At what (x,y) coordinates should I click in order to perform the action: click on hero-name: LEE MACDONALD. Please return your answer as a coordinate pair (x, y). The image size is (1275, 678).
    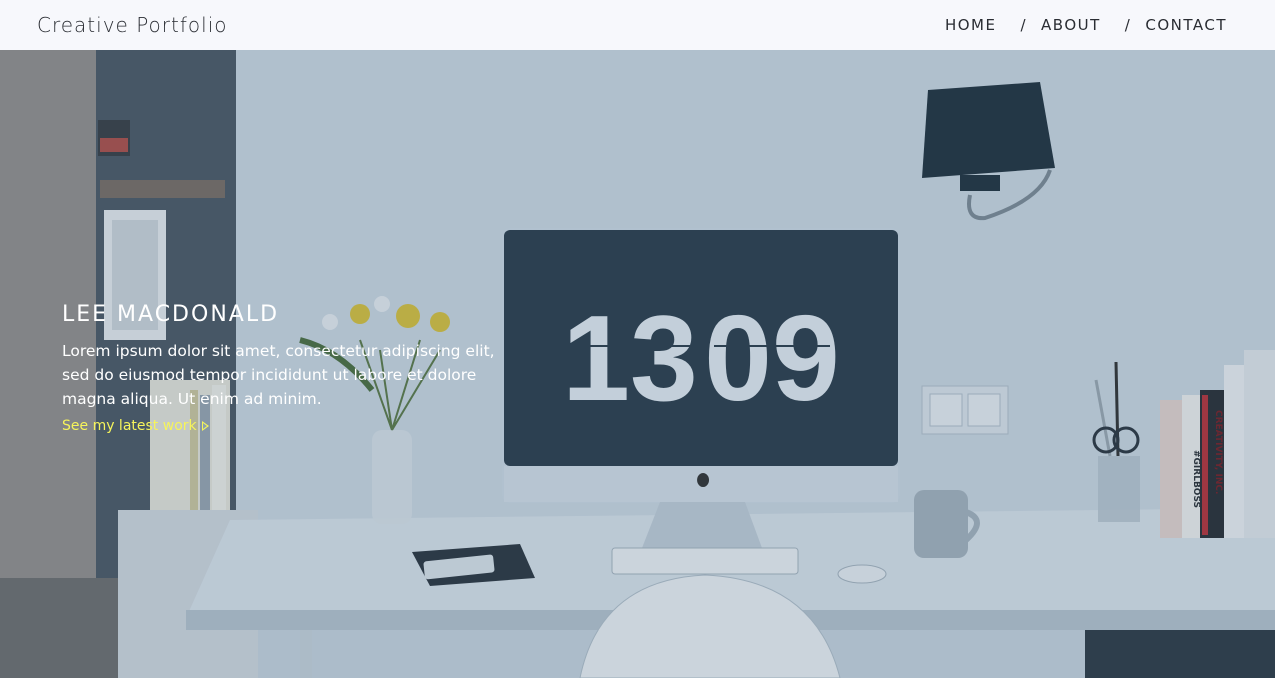
    Looking at the image, I should click on (171, 314).